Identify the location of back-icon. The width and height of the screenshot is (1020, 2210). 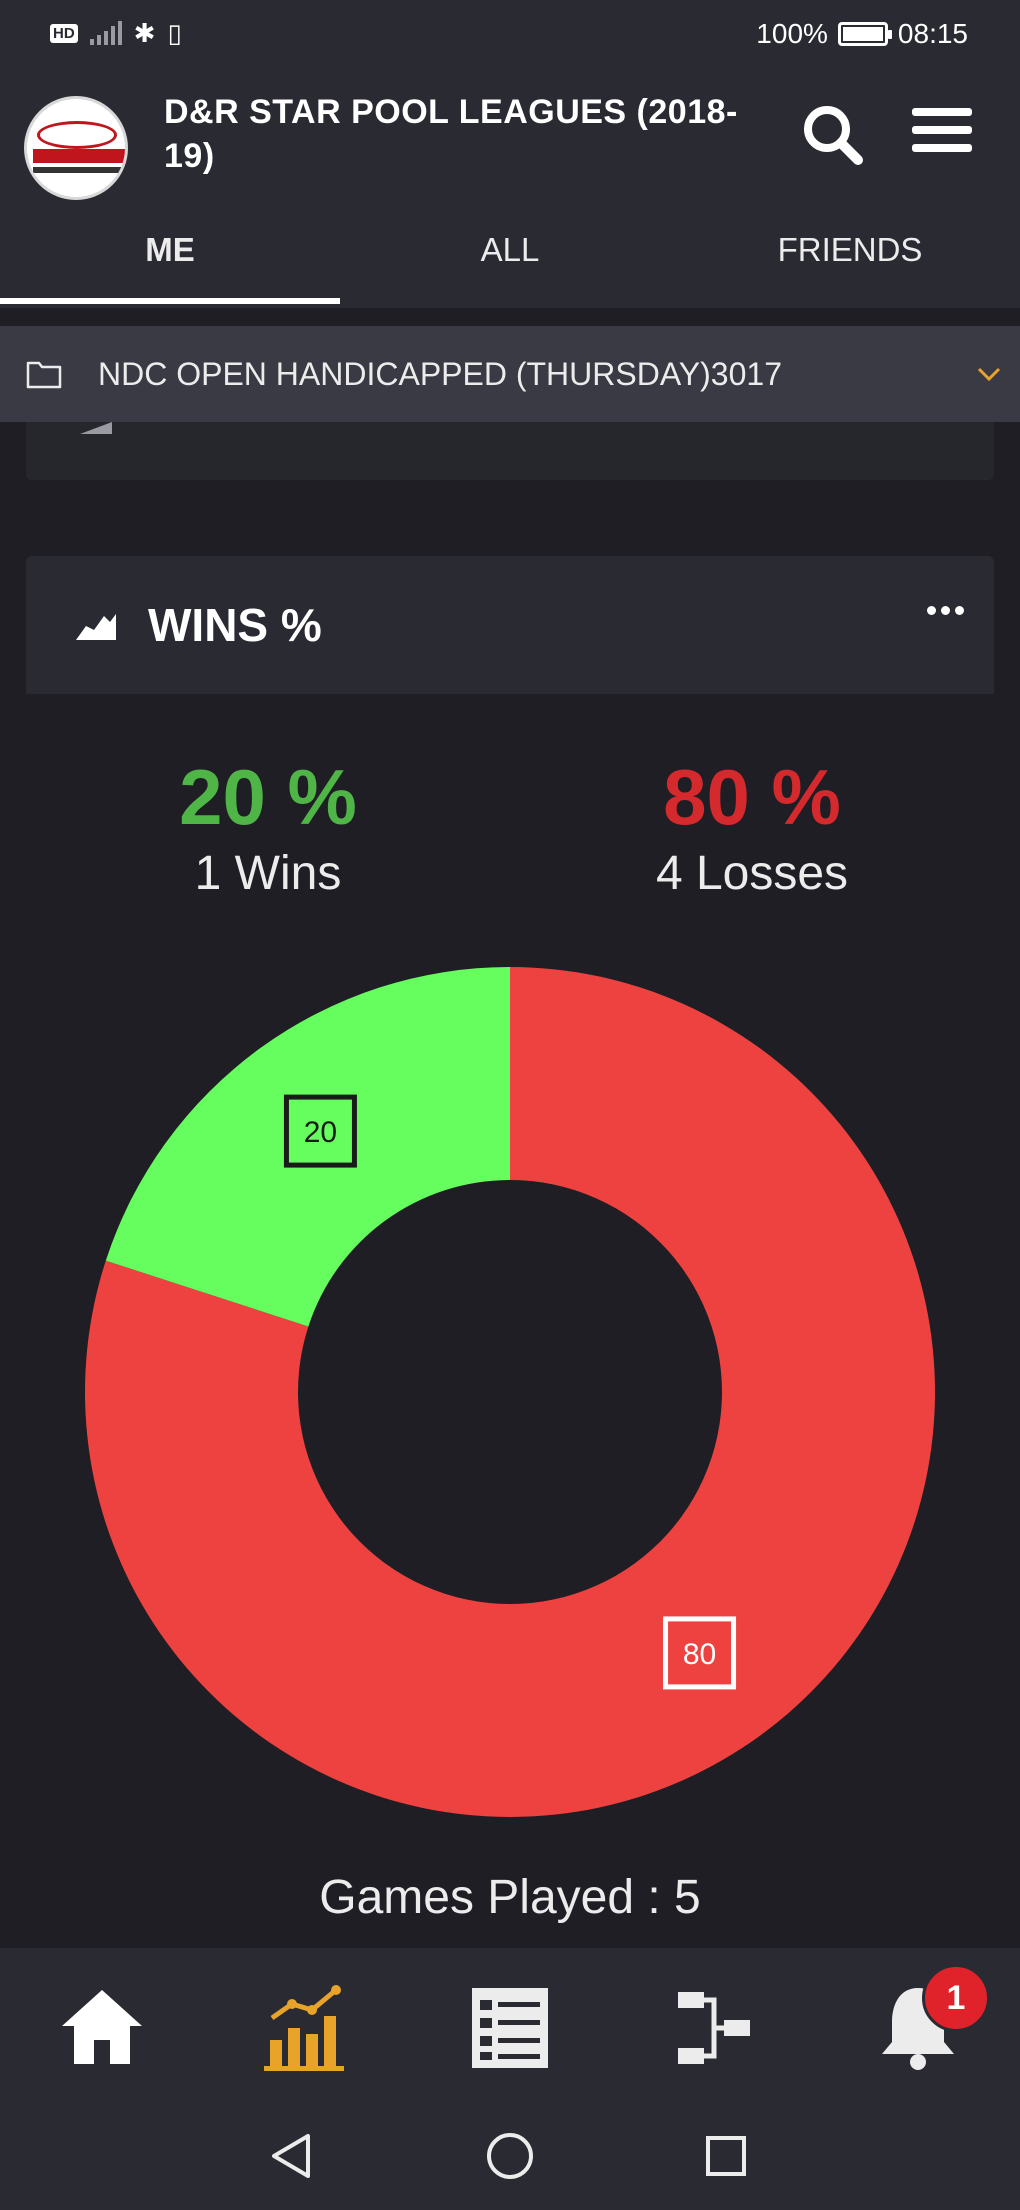
(292, 2156).